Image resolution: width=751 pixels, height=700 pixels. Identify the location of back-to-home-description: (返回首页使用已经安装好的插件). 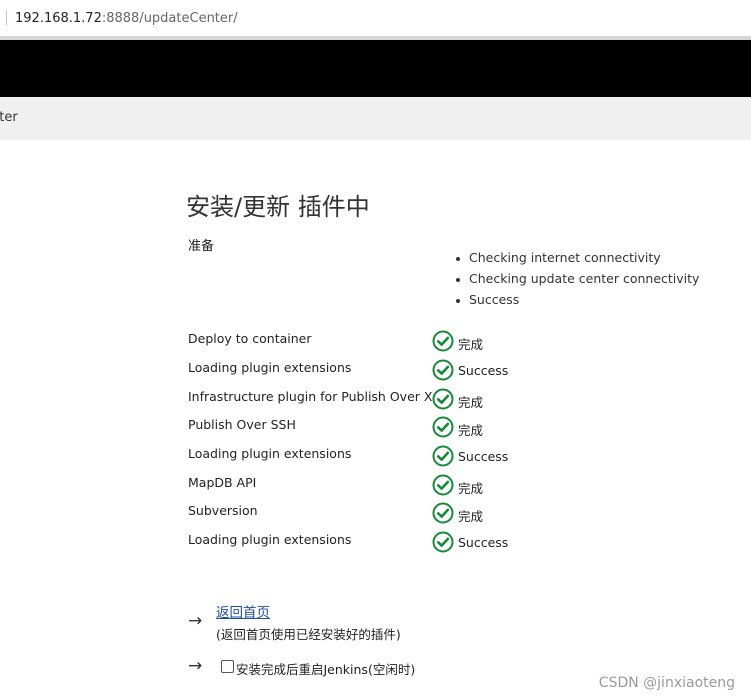
(308, 634).